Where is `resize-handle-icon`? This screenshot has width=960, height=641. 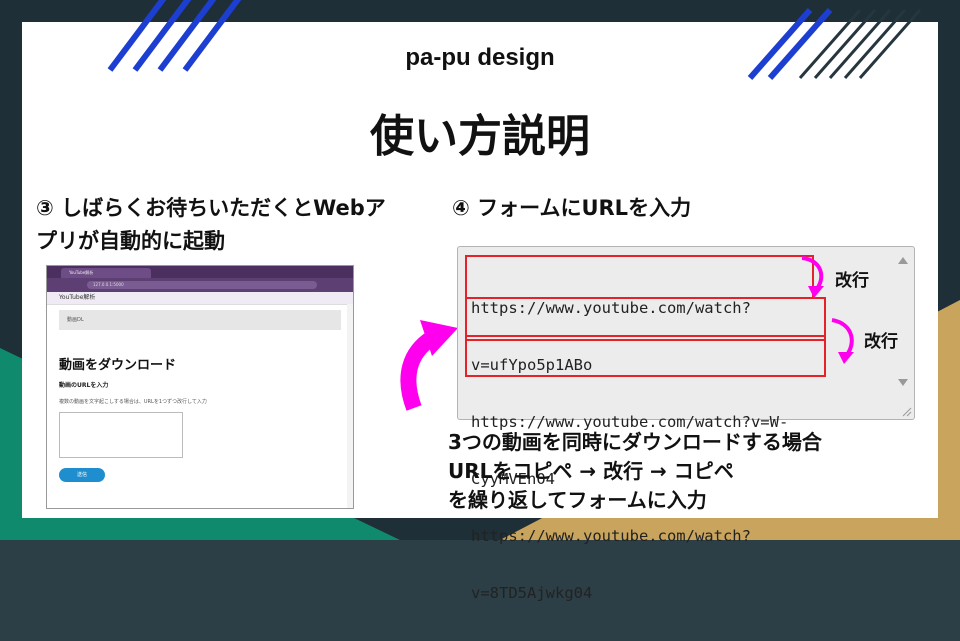 resize-handle-icon is located at coordinates (906, 411).